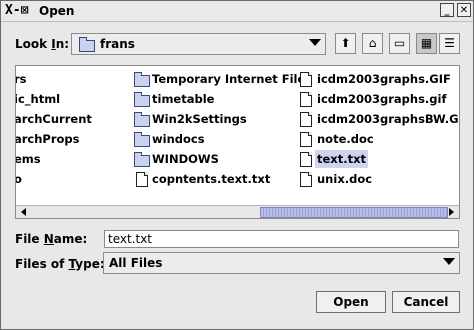 This screenshot has width=474, height=330. Describe the element at coordinates (377, 179) in the screenshot. I see `list-item: unix.doc` at that location.